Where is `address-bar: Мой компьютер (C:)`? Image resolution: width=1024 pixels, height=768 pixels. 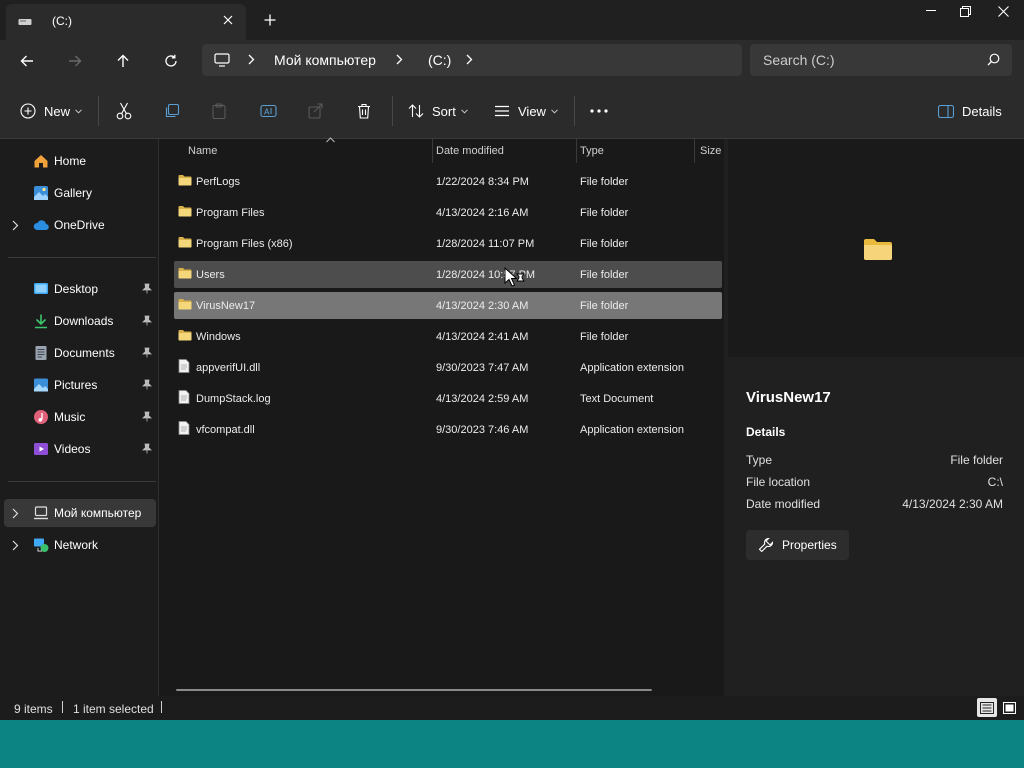 address-bar: Мой компьютер (C:) is located at coordinates (472, 60).